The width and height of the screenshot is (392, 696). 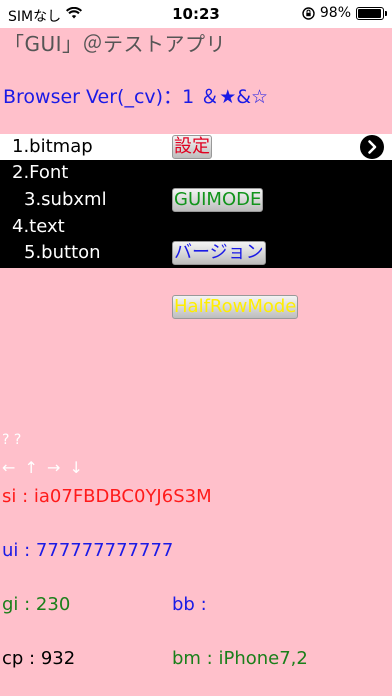 I want to click on half-row-mode-button: HalfRowMode, so click(x=235, y=307).